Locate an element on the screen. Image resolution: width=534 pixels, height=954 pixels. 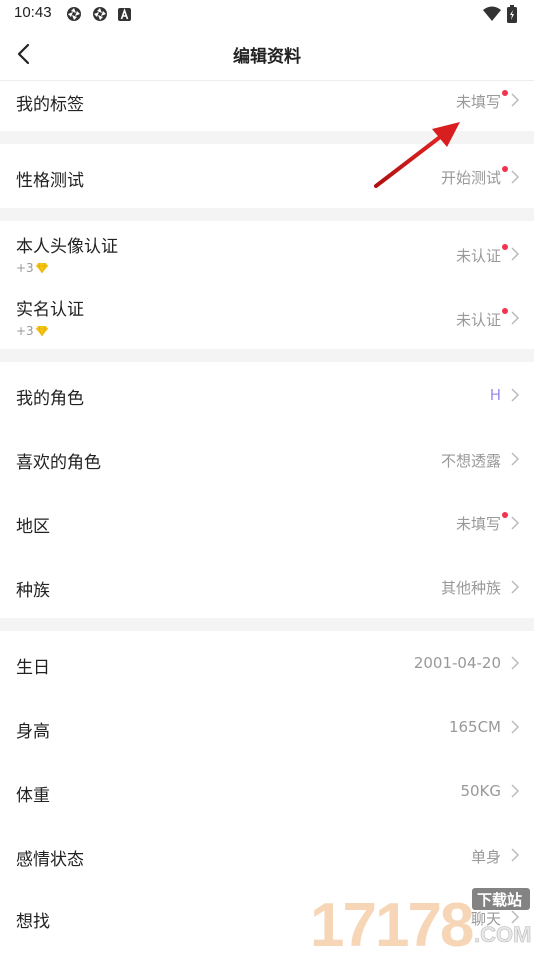
row-value: 2001-04-20 is located at coordinates (457, 663).